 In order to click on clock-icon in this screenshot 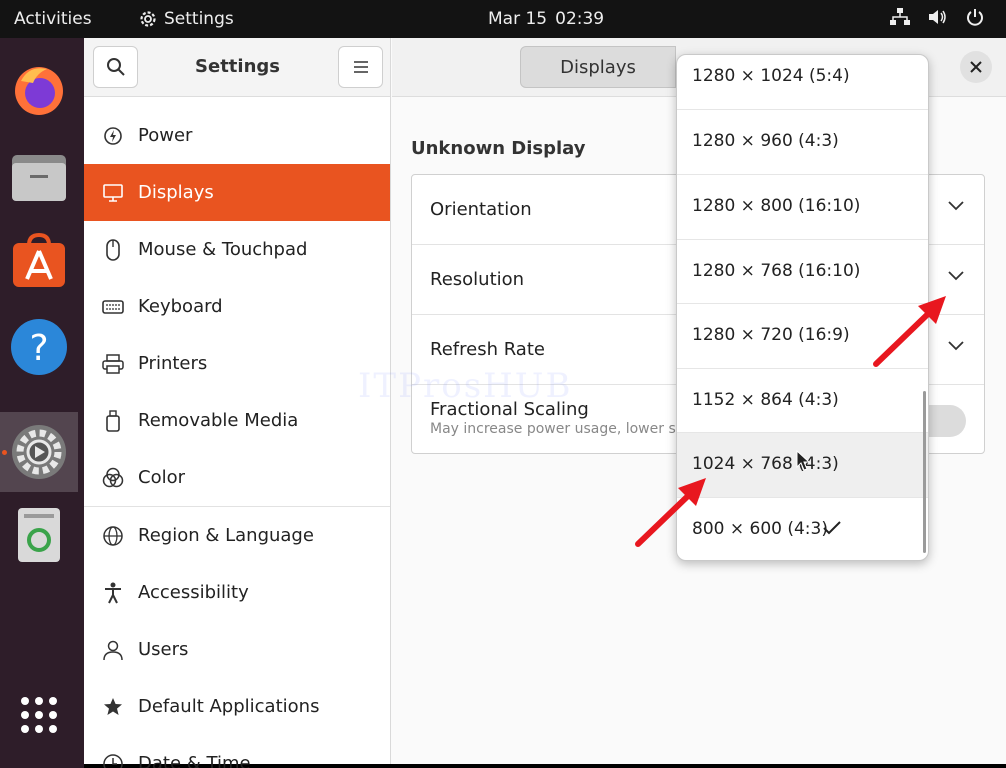, I will do `click(113, 760)`.